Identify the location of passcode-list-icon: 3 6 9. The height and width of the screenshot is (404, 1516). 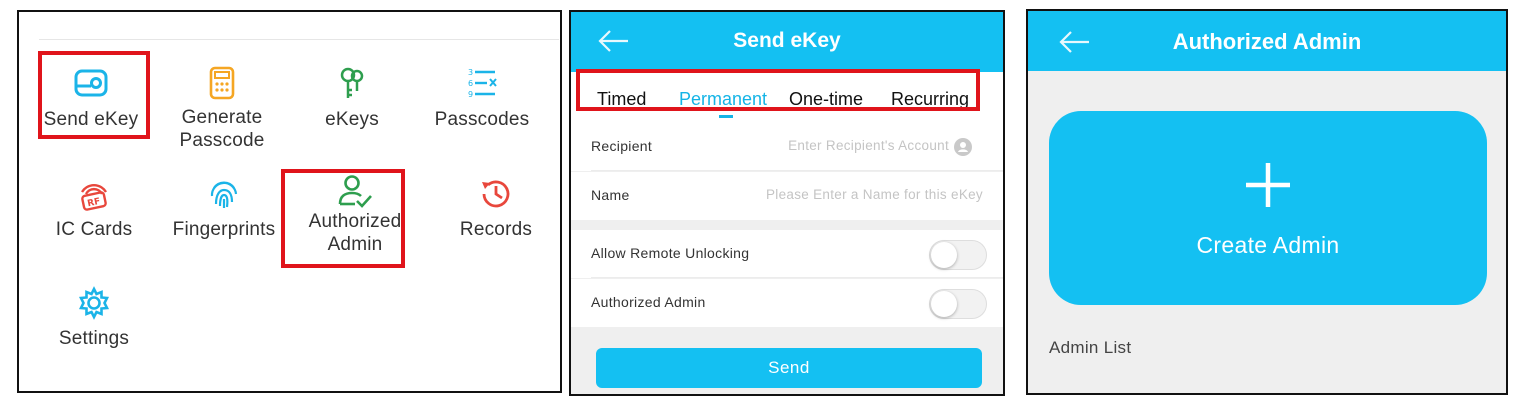
(482, 83).